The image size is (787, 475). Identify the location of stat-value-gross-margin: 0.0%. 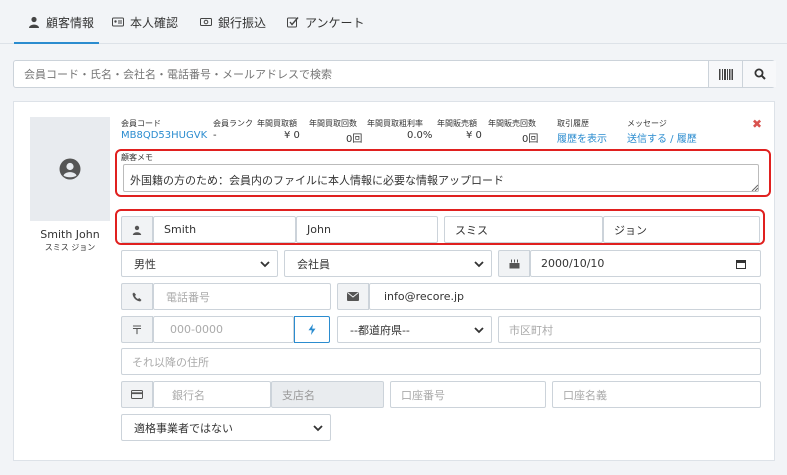
(420, 135).